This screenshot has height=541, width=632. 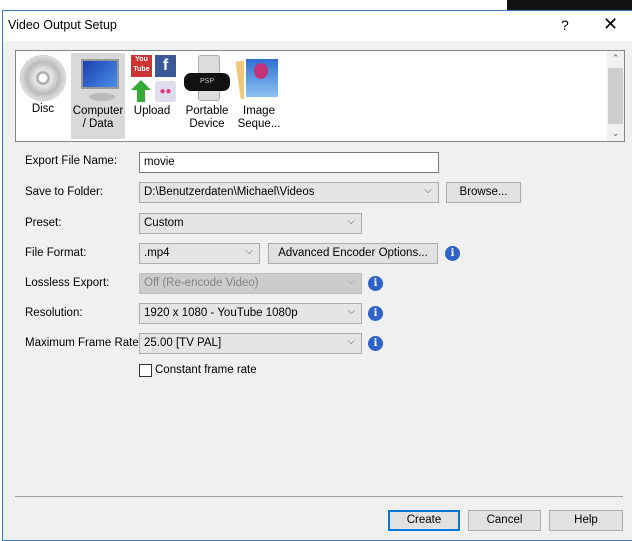 I want to click on gallery-label: Upload, so click(x=152, y=111).